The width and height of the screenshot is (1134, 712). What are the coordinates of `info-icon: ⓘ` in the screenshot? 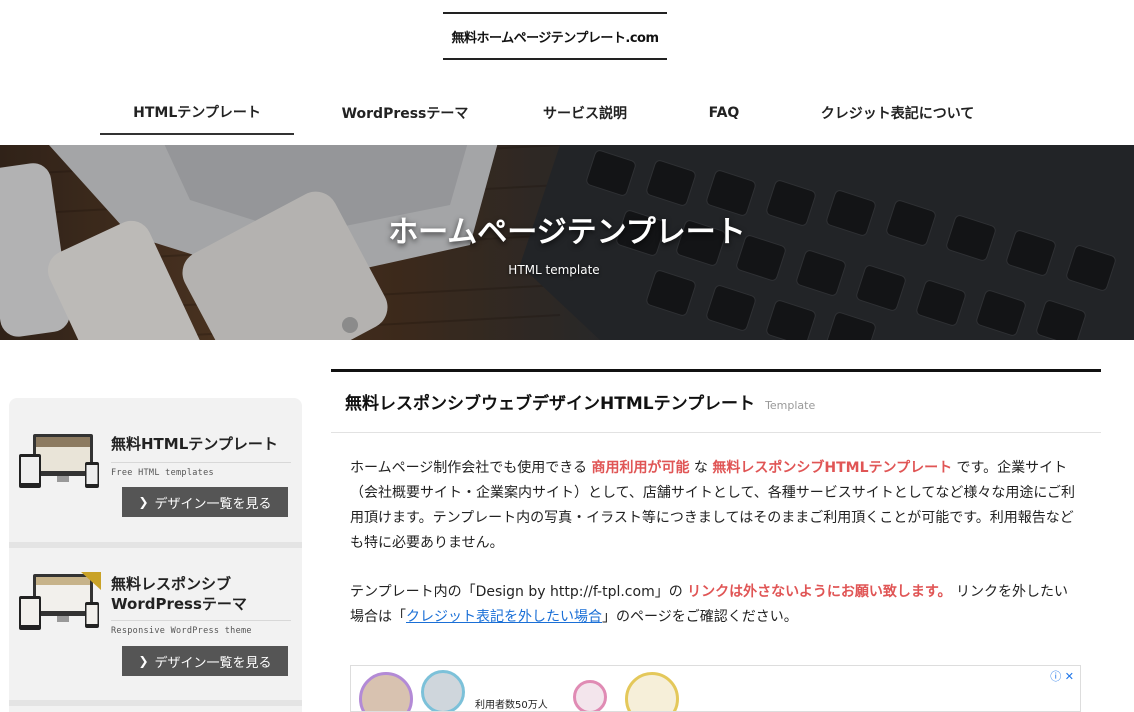 It's located at (1055, 676).